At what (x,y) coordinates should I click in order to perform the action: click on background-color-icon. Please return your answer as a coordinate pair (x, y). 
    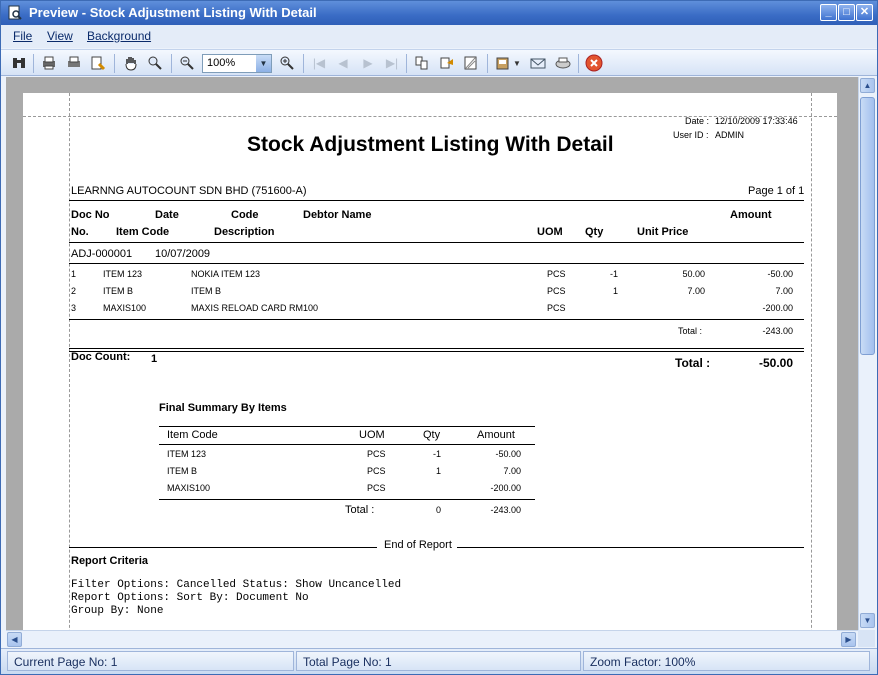
    Looking at the image, I should click on (447, 63).